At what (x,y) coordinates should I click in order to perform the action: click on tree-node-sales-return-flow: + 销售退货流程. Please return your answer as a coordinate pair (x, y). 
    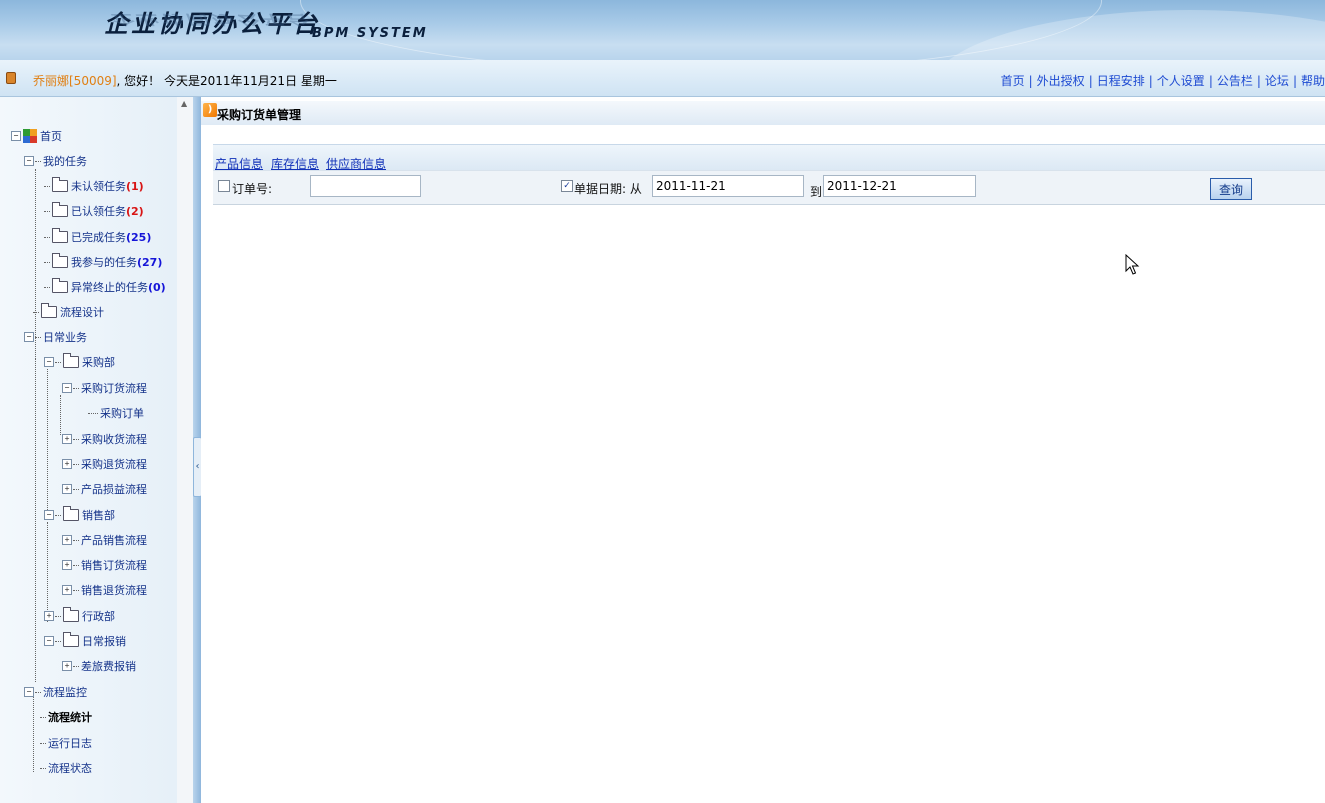
    Looking at the image, I should click on (104, 590).